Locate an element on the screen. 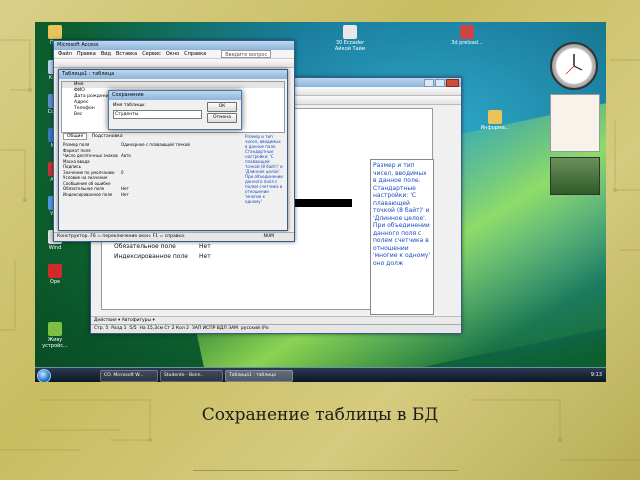  doc-row: Обязательное поле Нет is located at coordinates (162, 246).